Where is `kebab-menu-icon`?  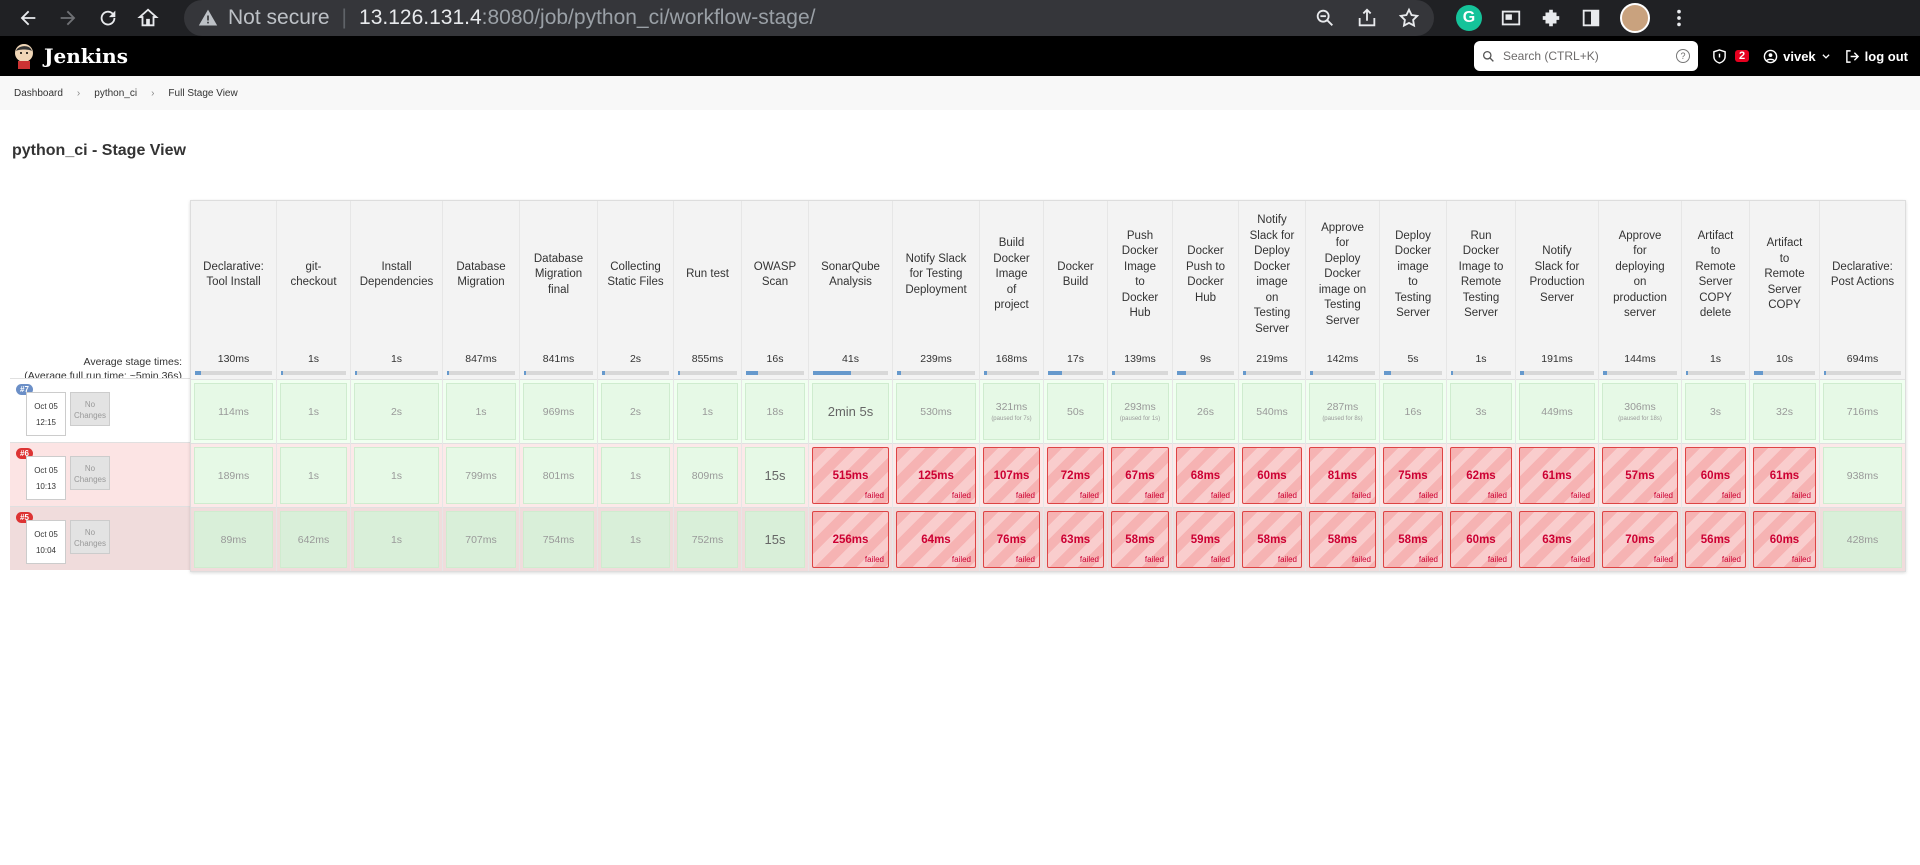
kebab-menu-icon is located at coordinates (1679, 18).